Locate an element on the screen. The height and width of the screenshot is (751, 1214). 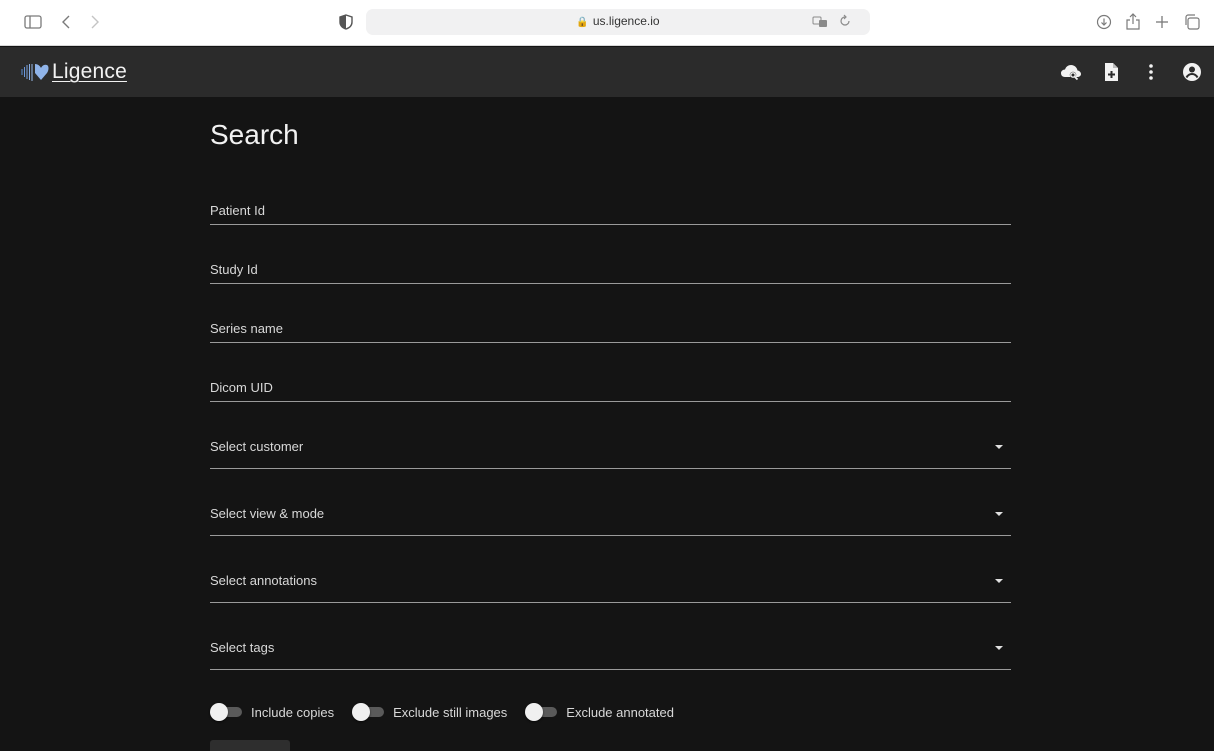
browser-toolbar: 🔒 us.ligence.io is located at coordinates (607, 23).